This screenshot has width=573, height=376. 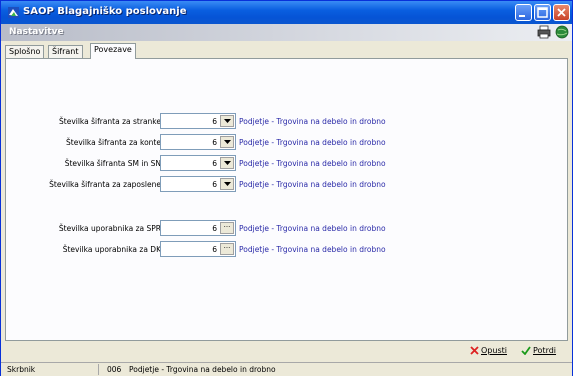 I want to click on maximize-button, so click(x=542, y=12).